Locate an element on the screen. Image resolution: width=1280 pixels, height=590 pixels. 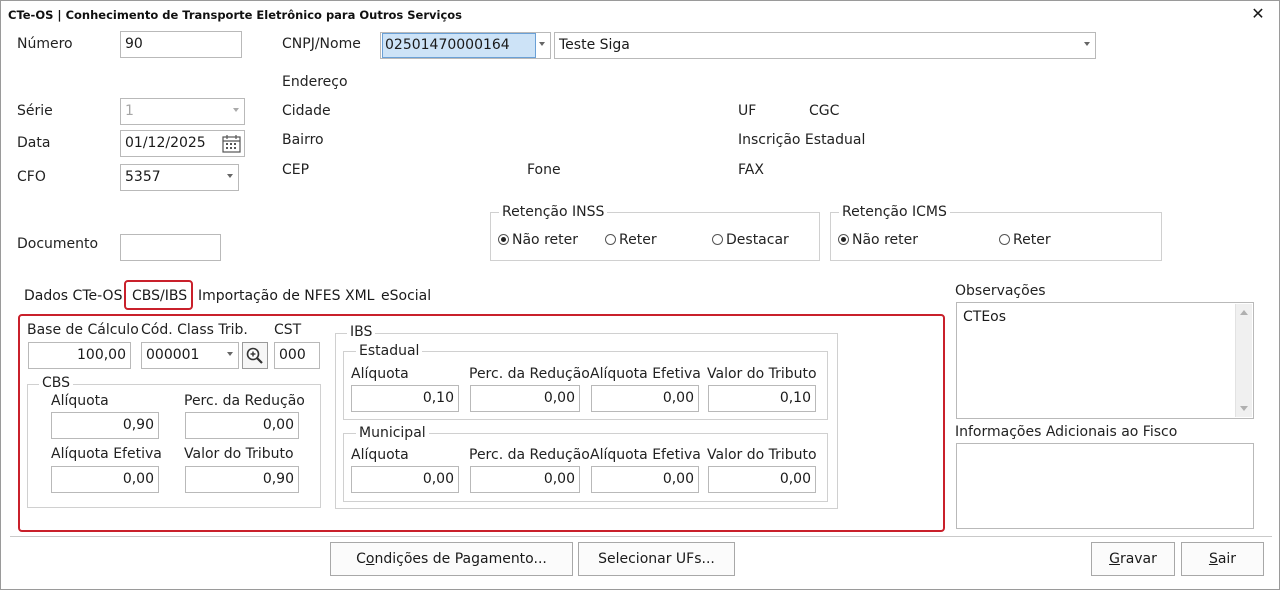
numero-label: Número is located at coordinates (45, 44).